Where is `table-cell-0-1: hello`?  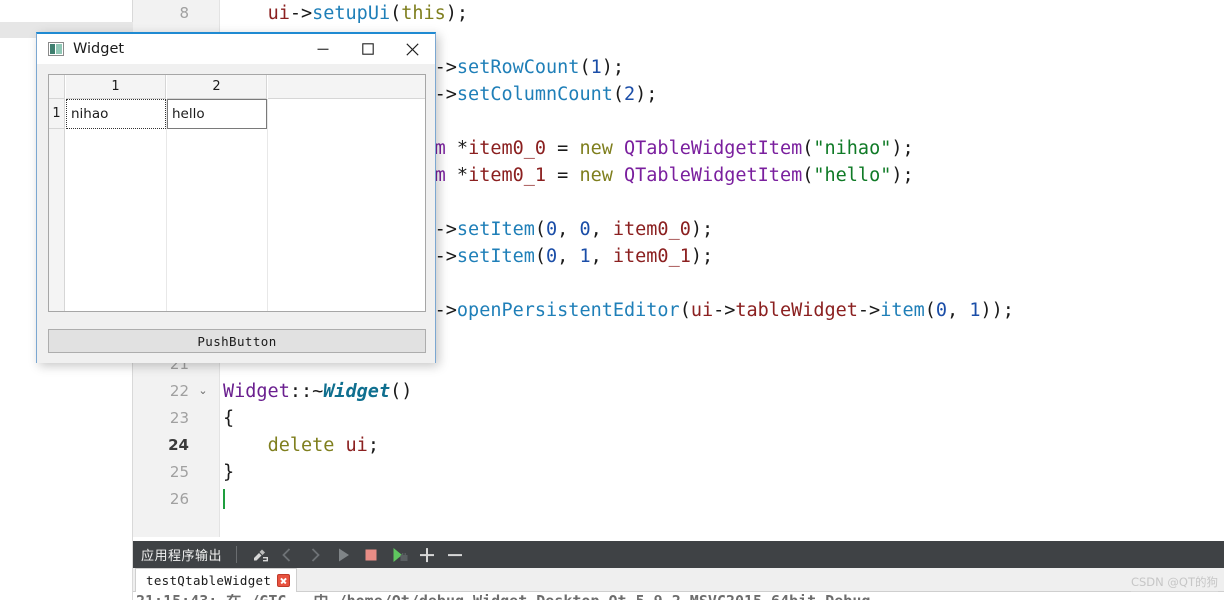
table-cell-0-1: hello is located at coordinates (217, 114).